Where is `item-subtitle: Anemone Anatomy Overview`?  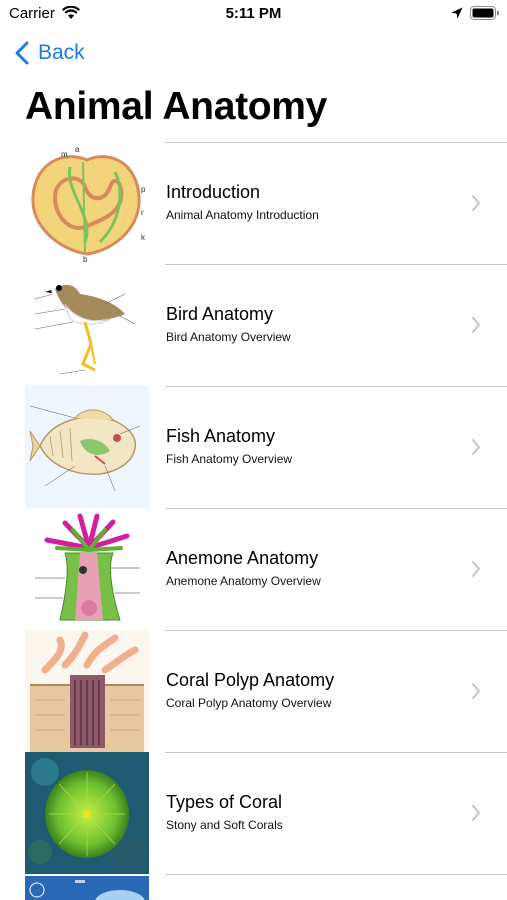
item-subtitle: Anemone Anatomy Overview is located at coordinates (243, 581).